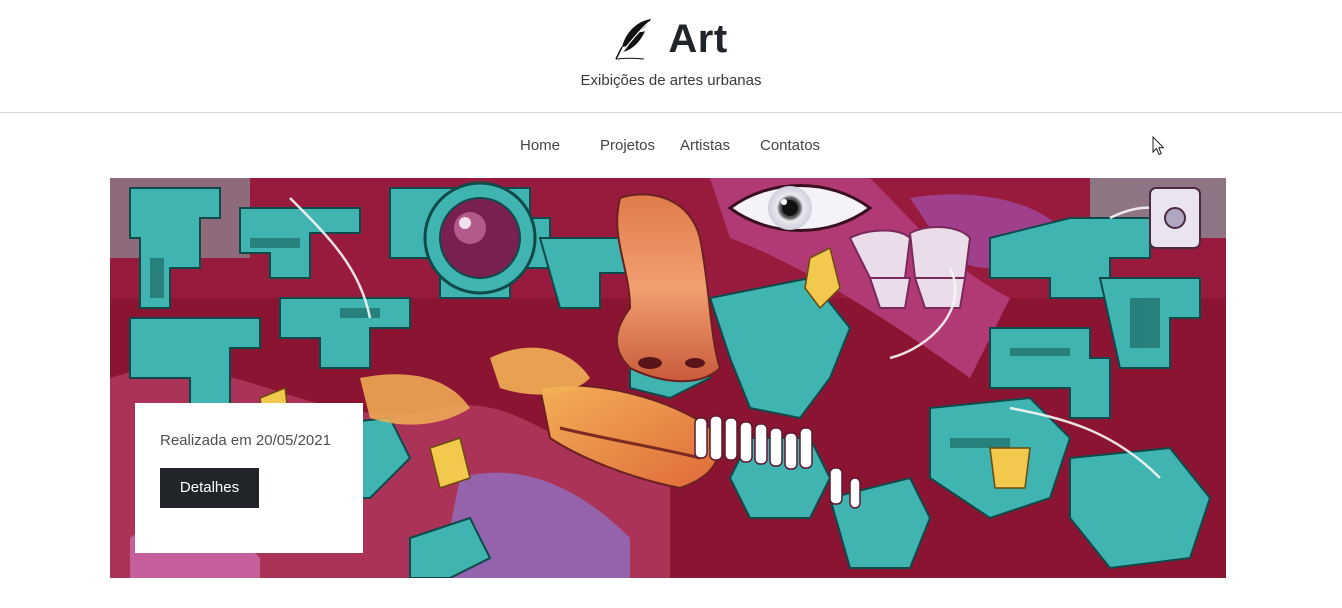  What do you see at coordinates (671, 80) in the screenshot?
I see `tagline: Exibições de artes urbanas` at bounding box center [671, 80].